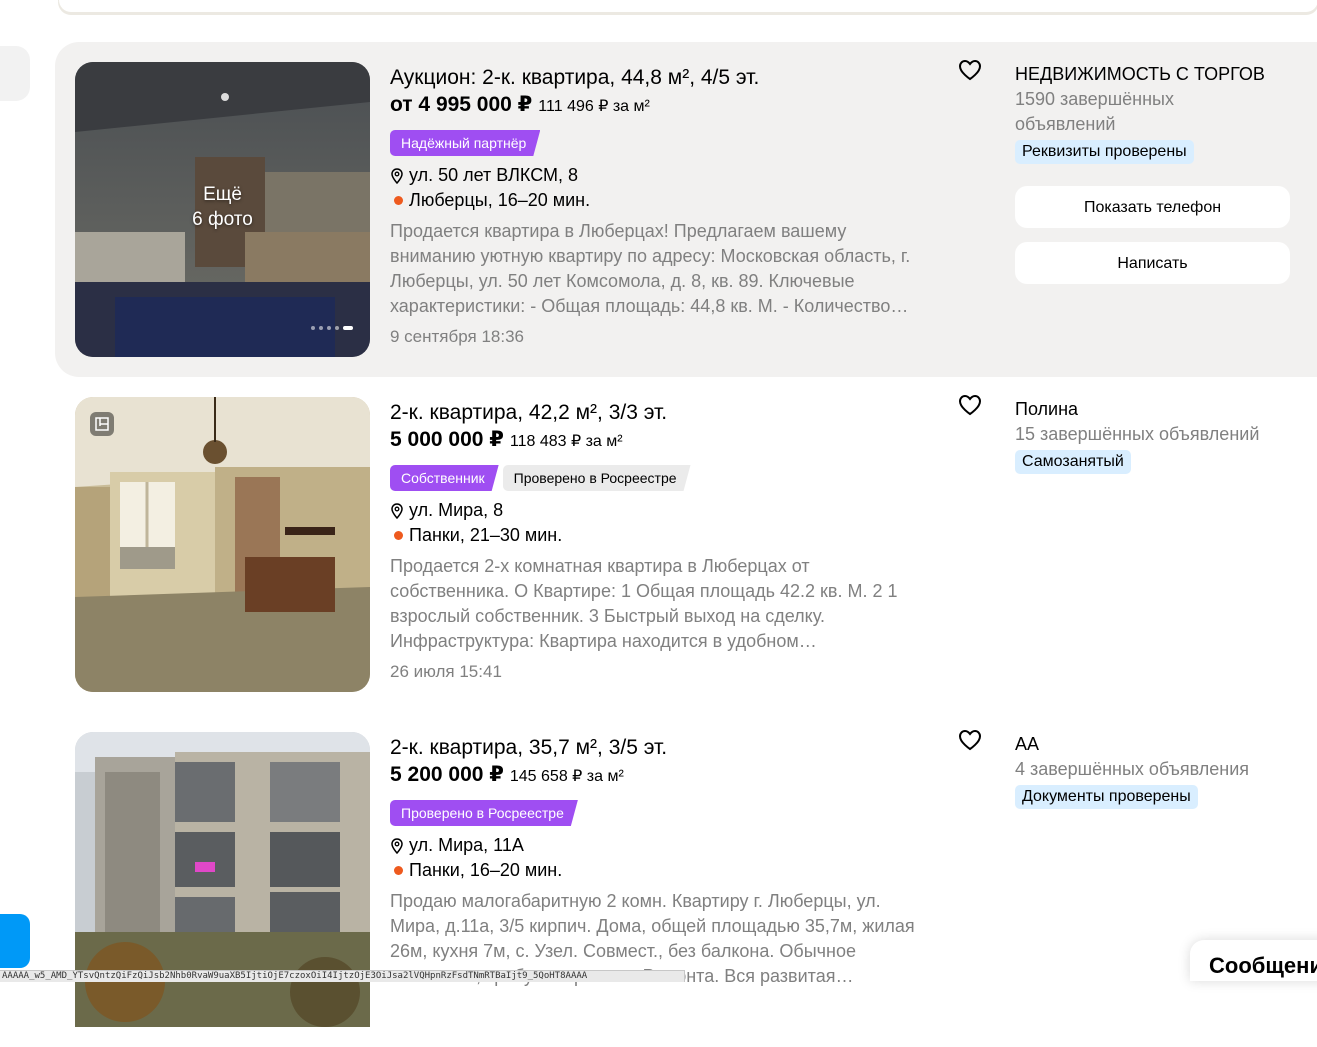  What do you see at coordinates (1155, 744) in the screenshot?
I see `seller-name: АА` at bounding box center [1155, 744].